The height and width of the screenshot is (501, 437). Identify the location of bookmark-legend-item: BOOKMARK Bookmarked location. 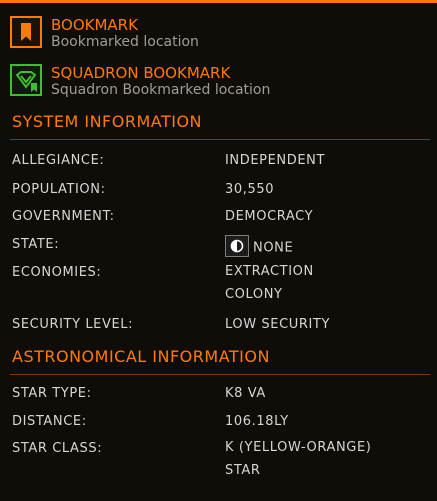
(104, 33).